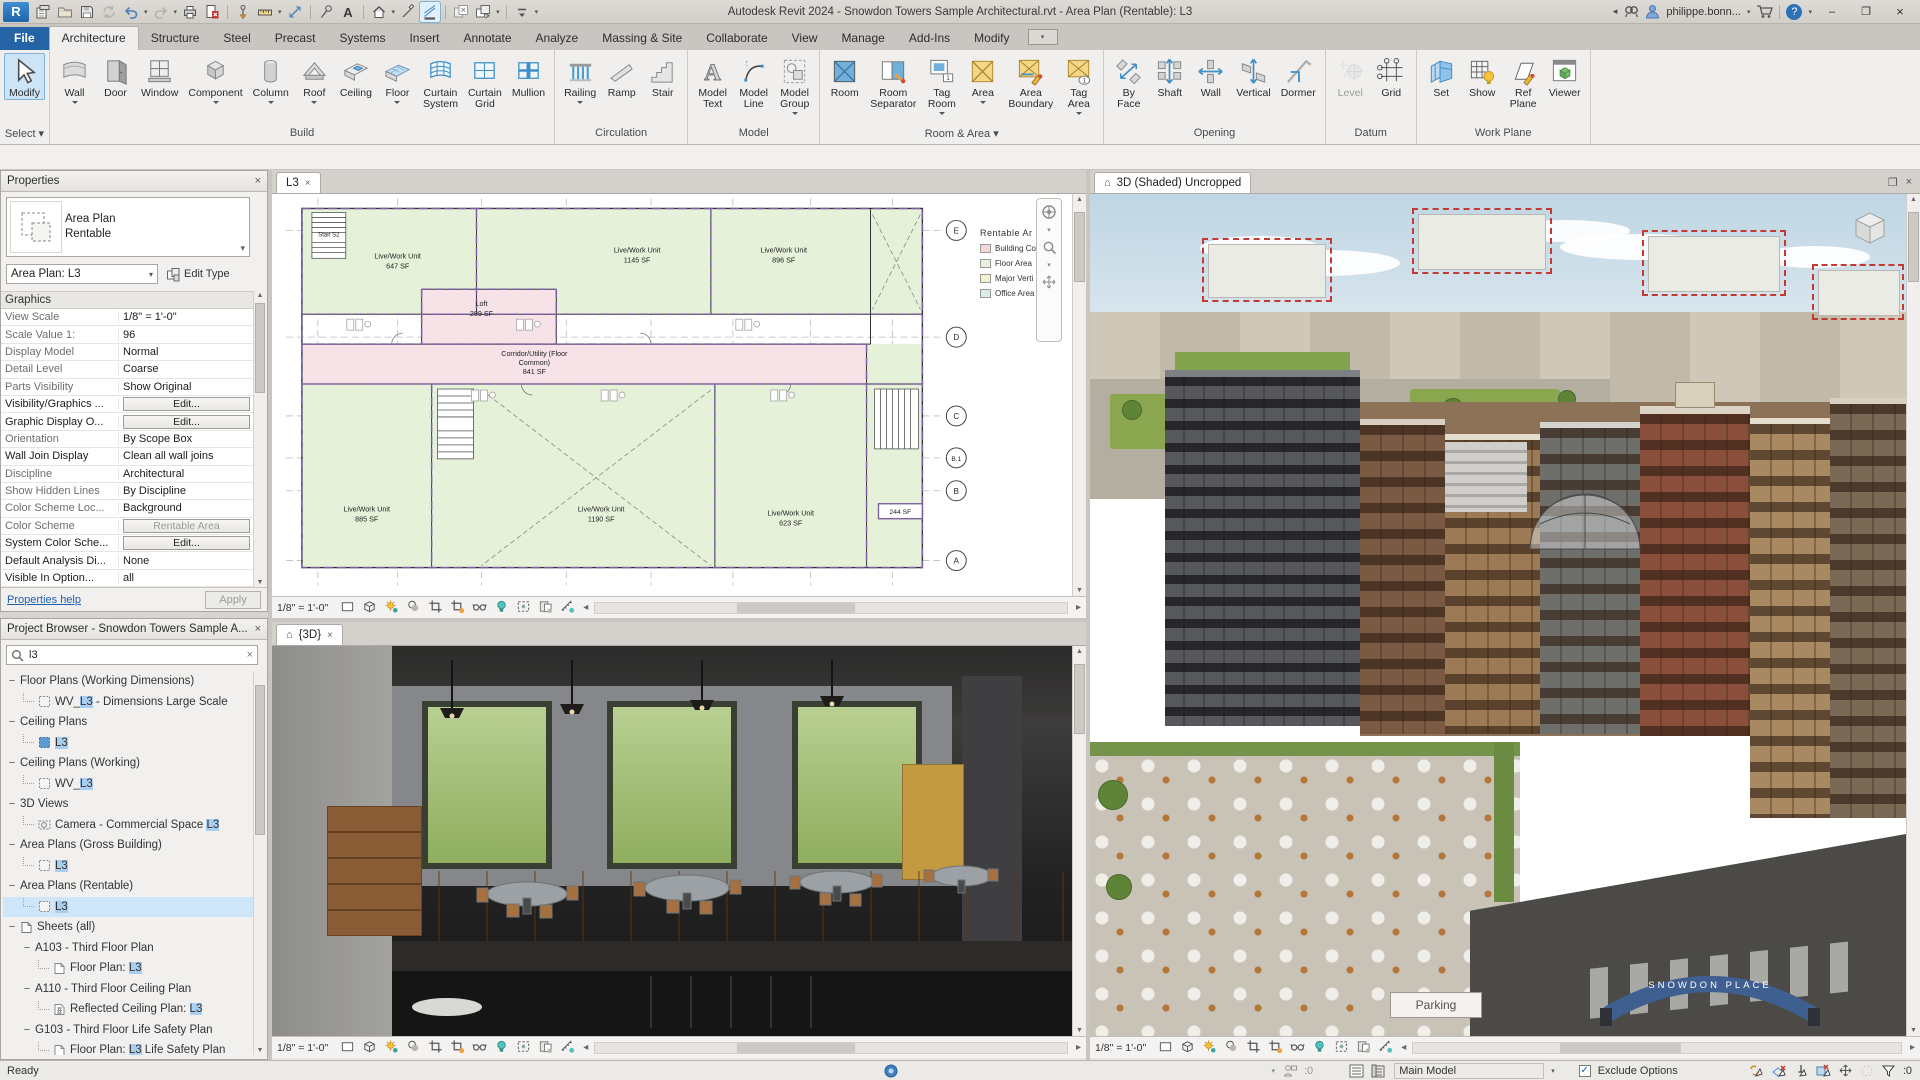  I want to click on help-menu-caret-icon: ▾, so click(1810, 12).